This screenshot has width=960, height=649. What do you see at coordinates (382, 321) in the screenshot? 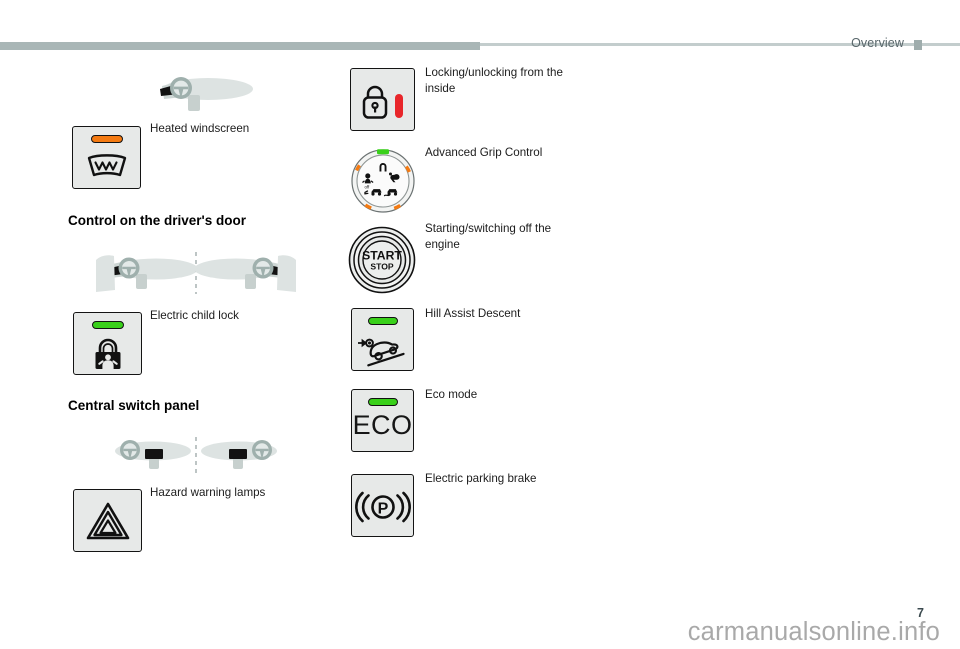
I see `hill-assist-descent-led` at bounding box center [382, 321].